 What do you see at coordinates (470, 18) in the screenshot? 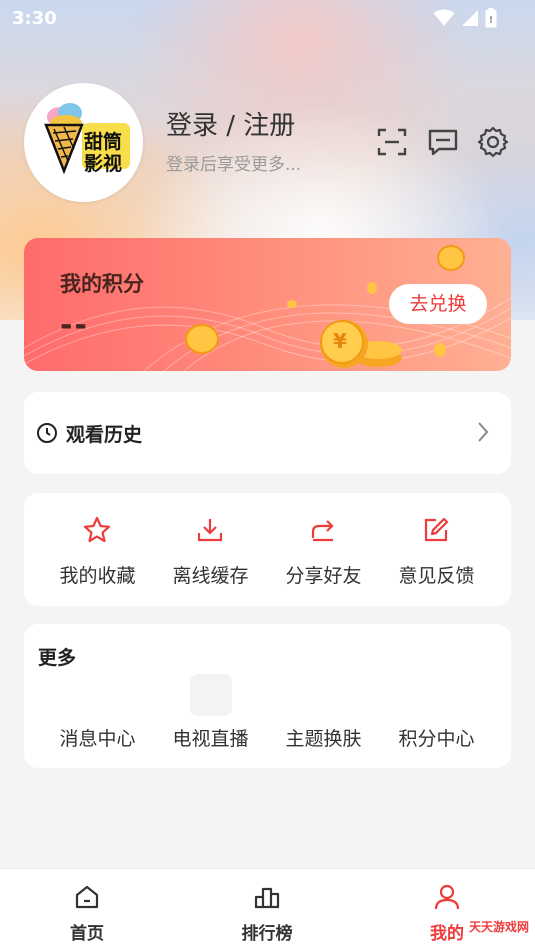
I see `signal-icon` at bounding box center [470, 18].